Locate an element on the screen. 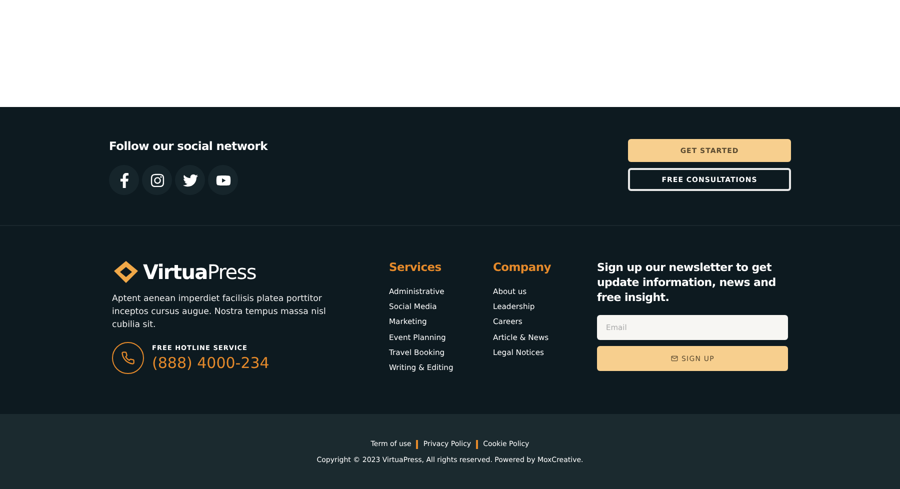 The image size is (900, 489). hotline-number: (888) 4000-234 is located at coordinates (211, 363).